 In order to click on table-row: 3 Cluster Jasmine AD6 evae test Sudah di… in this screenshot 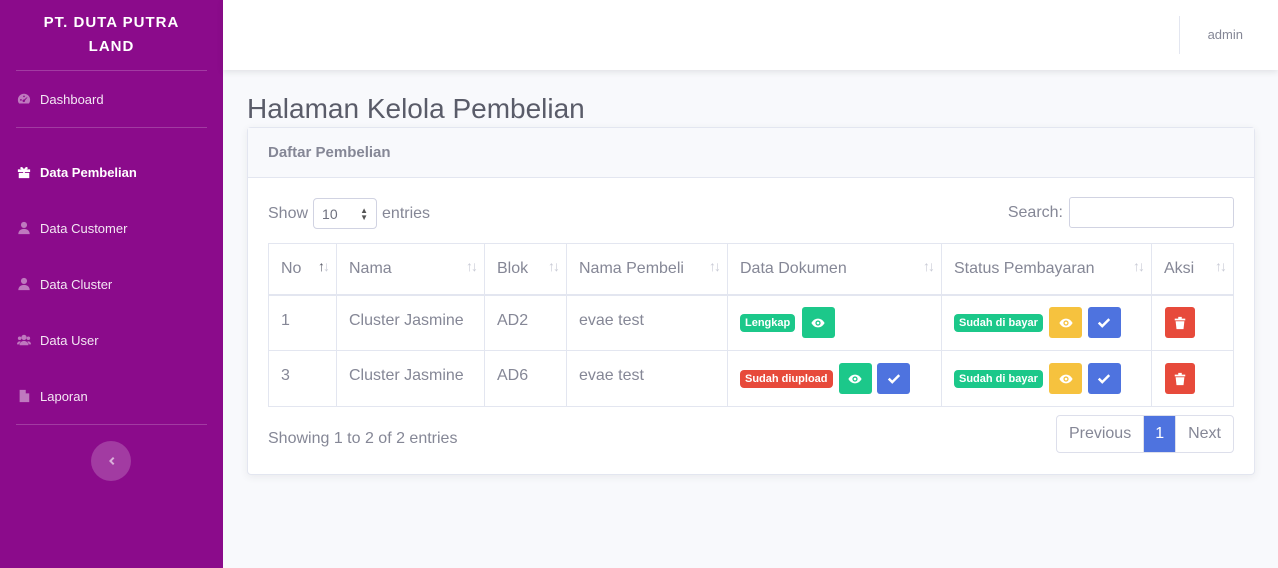, I will do `click(751, 378)`.